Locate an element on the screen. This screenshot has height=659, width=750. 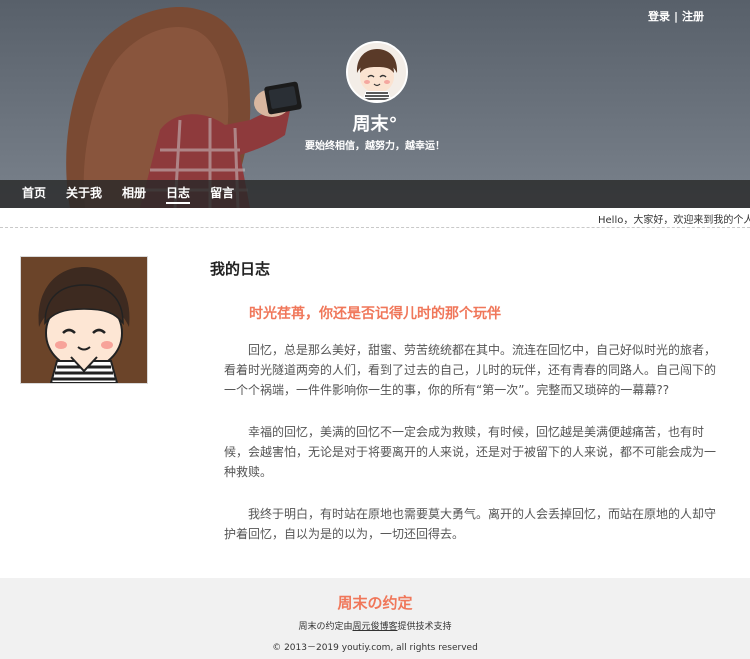
footer-support-prefix: 周末の约定由 is located at coordinates (325, 627).